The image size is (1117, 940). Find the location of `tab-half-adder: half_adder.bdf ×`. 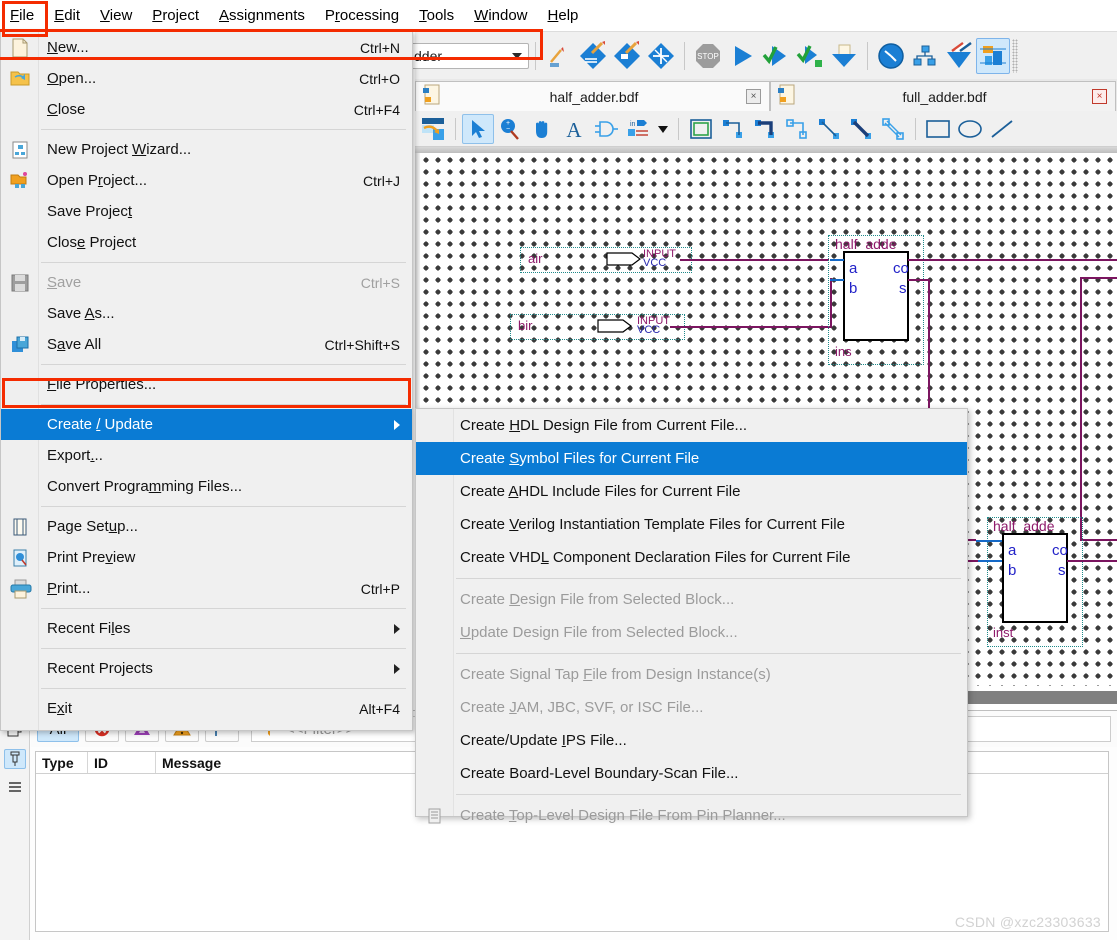

tab-half-adder: half_adder.bdf × is located at coordinates (592, 96).